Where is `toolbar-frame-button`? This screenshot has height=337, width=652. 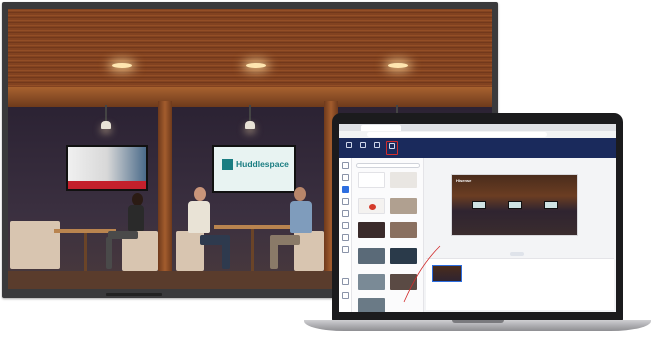 toolbar-frame-button is located at coordinates (363, 148).